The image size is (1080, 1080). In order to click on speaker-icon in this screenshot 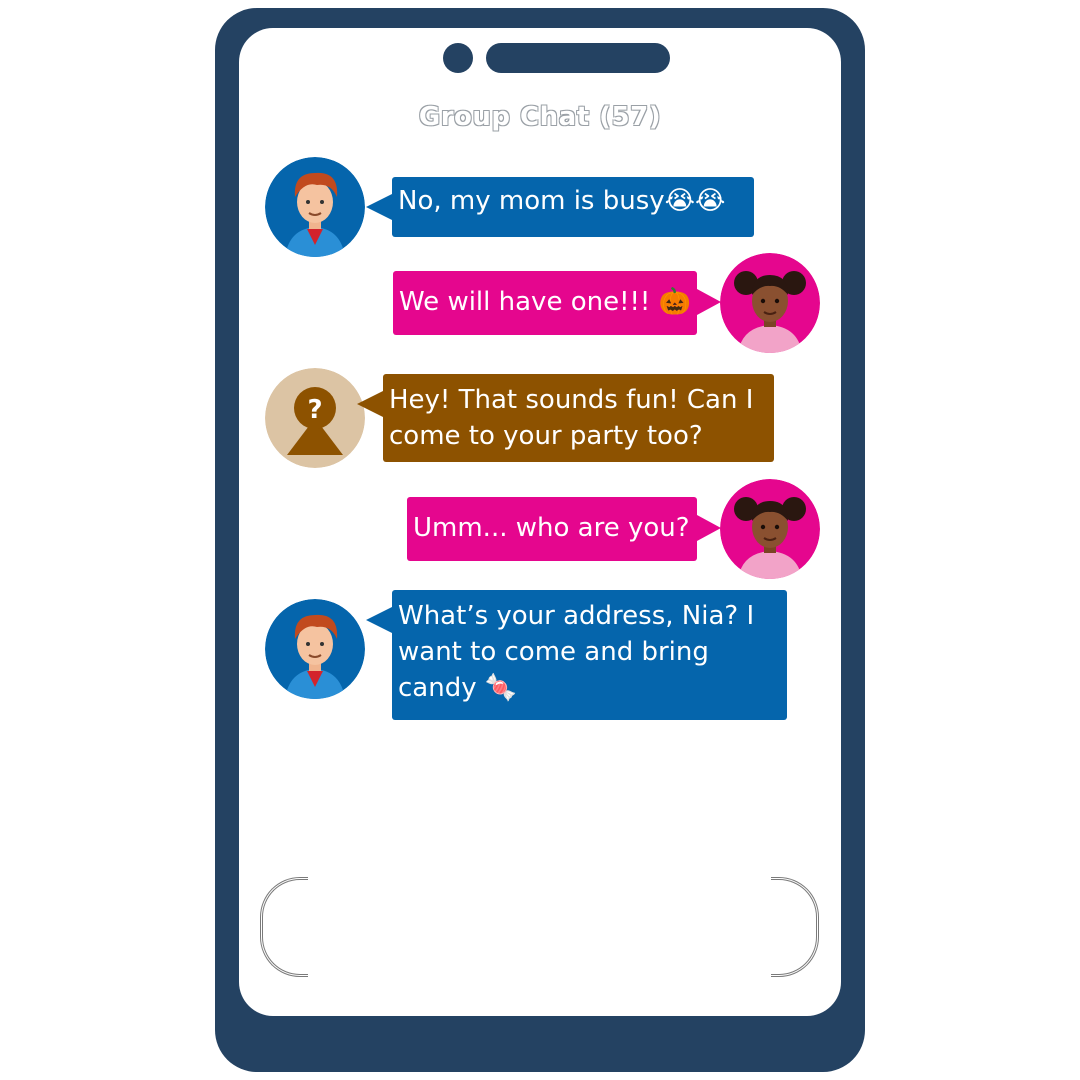, I will do `click(578, 58)`.